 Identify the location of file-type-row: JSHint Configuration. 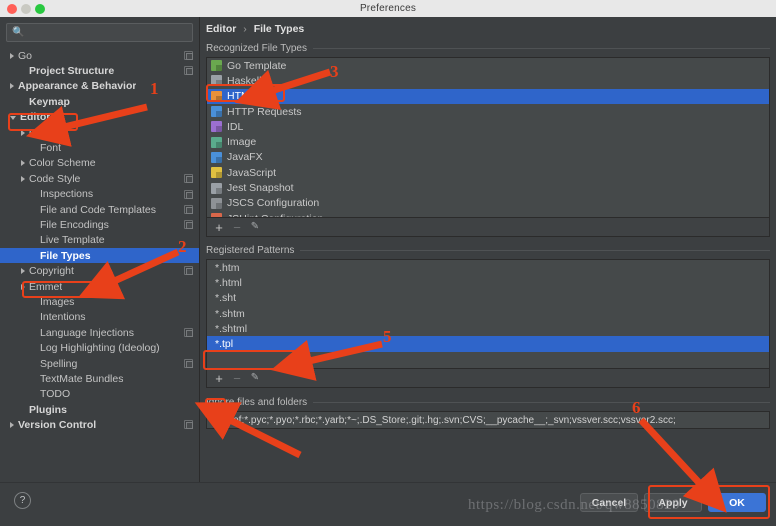
(488, 214).